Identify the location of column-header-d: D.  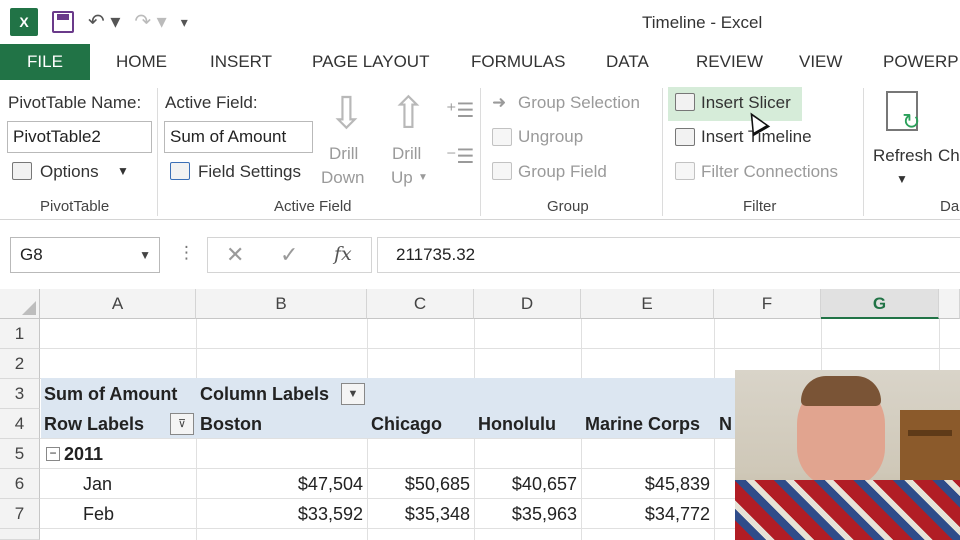
(527, 304).